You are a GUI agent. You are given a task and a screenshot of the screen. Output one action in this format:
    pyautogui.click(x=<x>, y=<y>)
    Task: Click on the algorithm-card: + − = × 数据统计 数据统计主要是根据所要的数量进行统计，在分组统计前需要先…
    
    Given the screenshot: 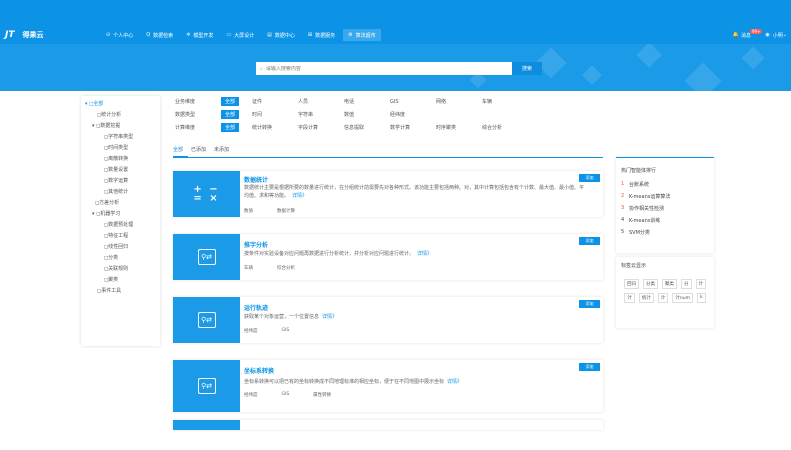 What is the action you would take?
    pyautogui.click(x=388, y=194)
    